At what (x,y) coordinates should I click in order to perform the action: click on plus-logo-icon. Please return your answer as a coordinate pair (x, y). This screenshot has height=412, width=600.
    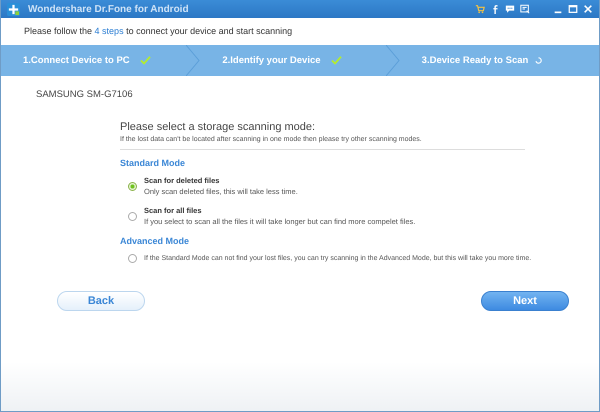
    Looking at the image, I should click on (13, 9).